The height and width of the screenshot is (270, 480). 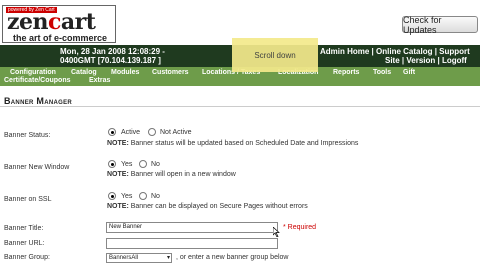 I want to click on status-active-label: Active, so click(x=131, y=132).